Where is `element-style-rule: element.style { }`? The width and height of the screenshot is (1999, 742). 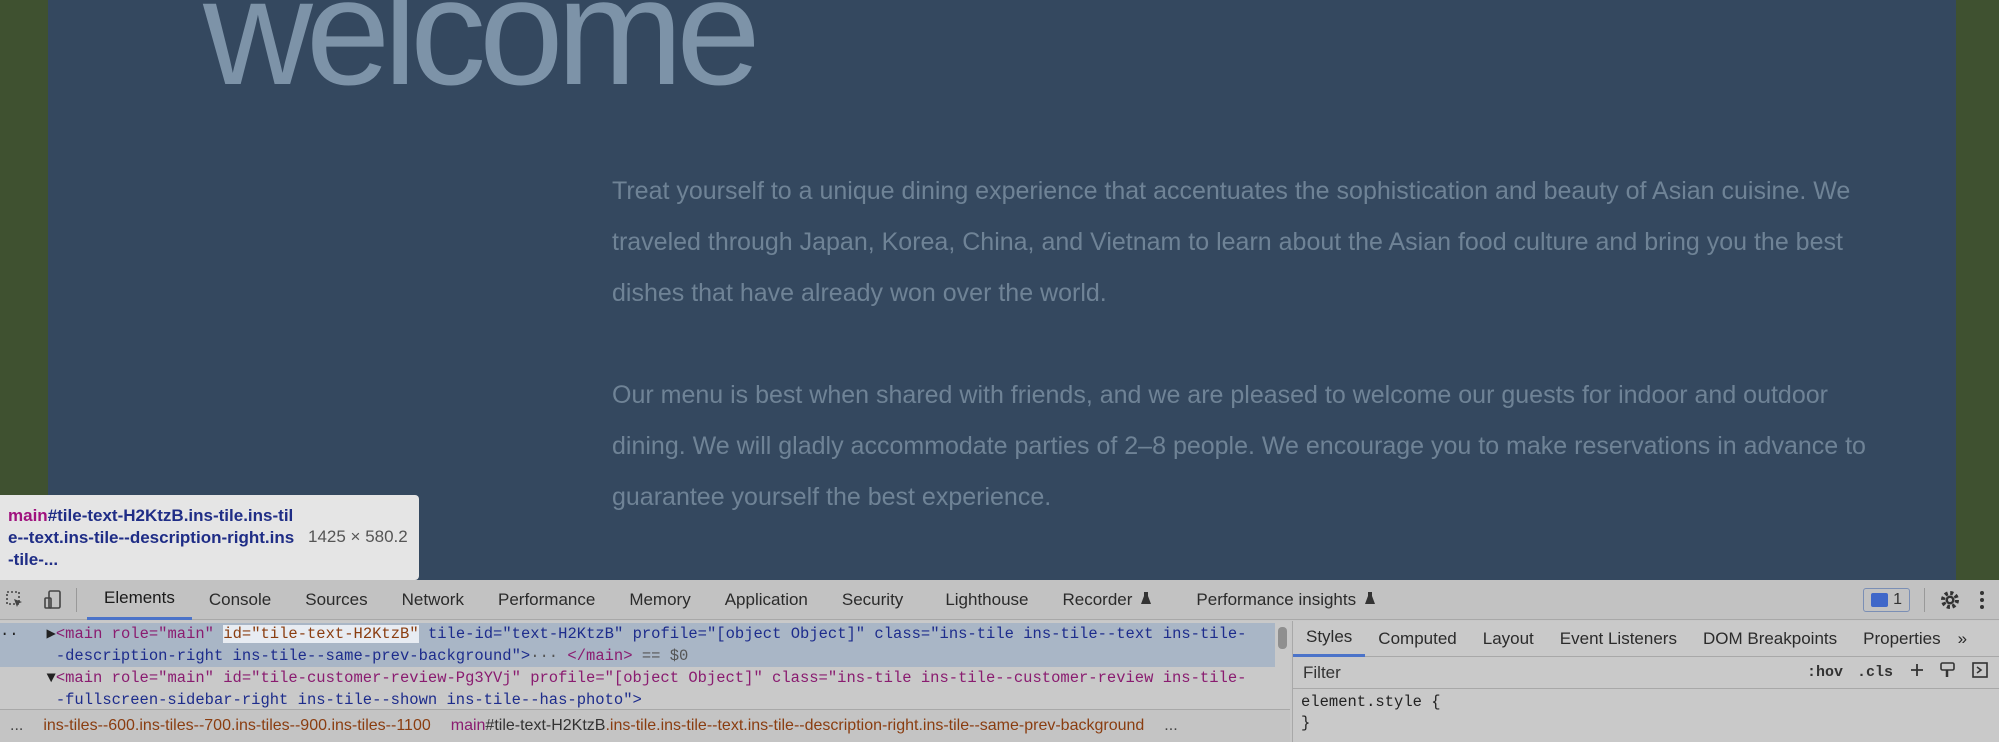
element-style-rule: element.style { } is located at coordinates (1646, 713).